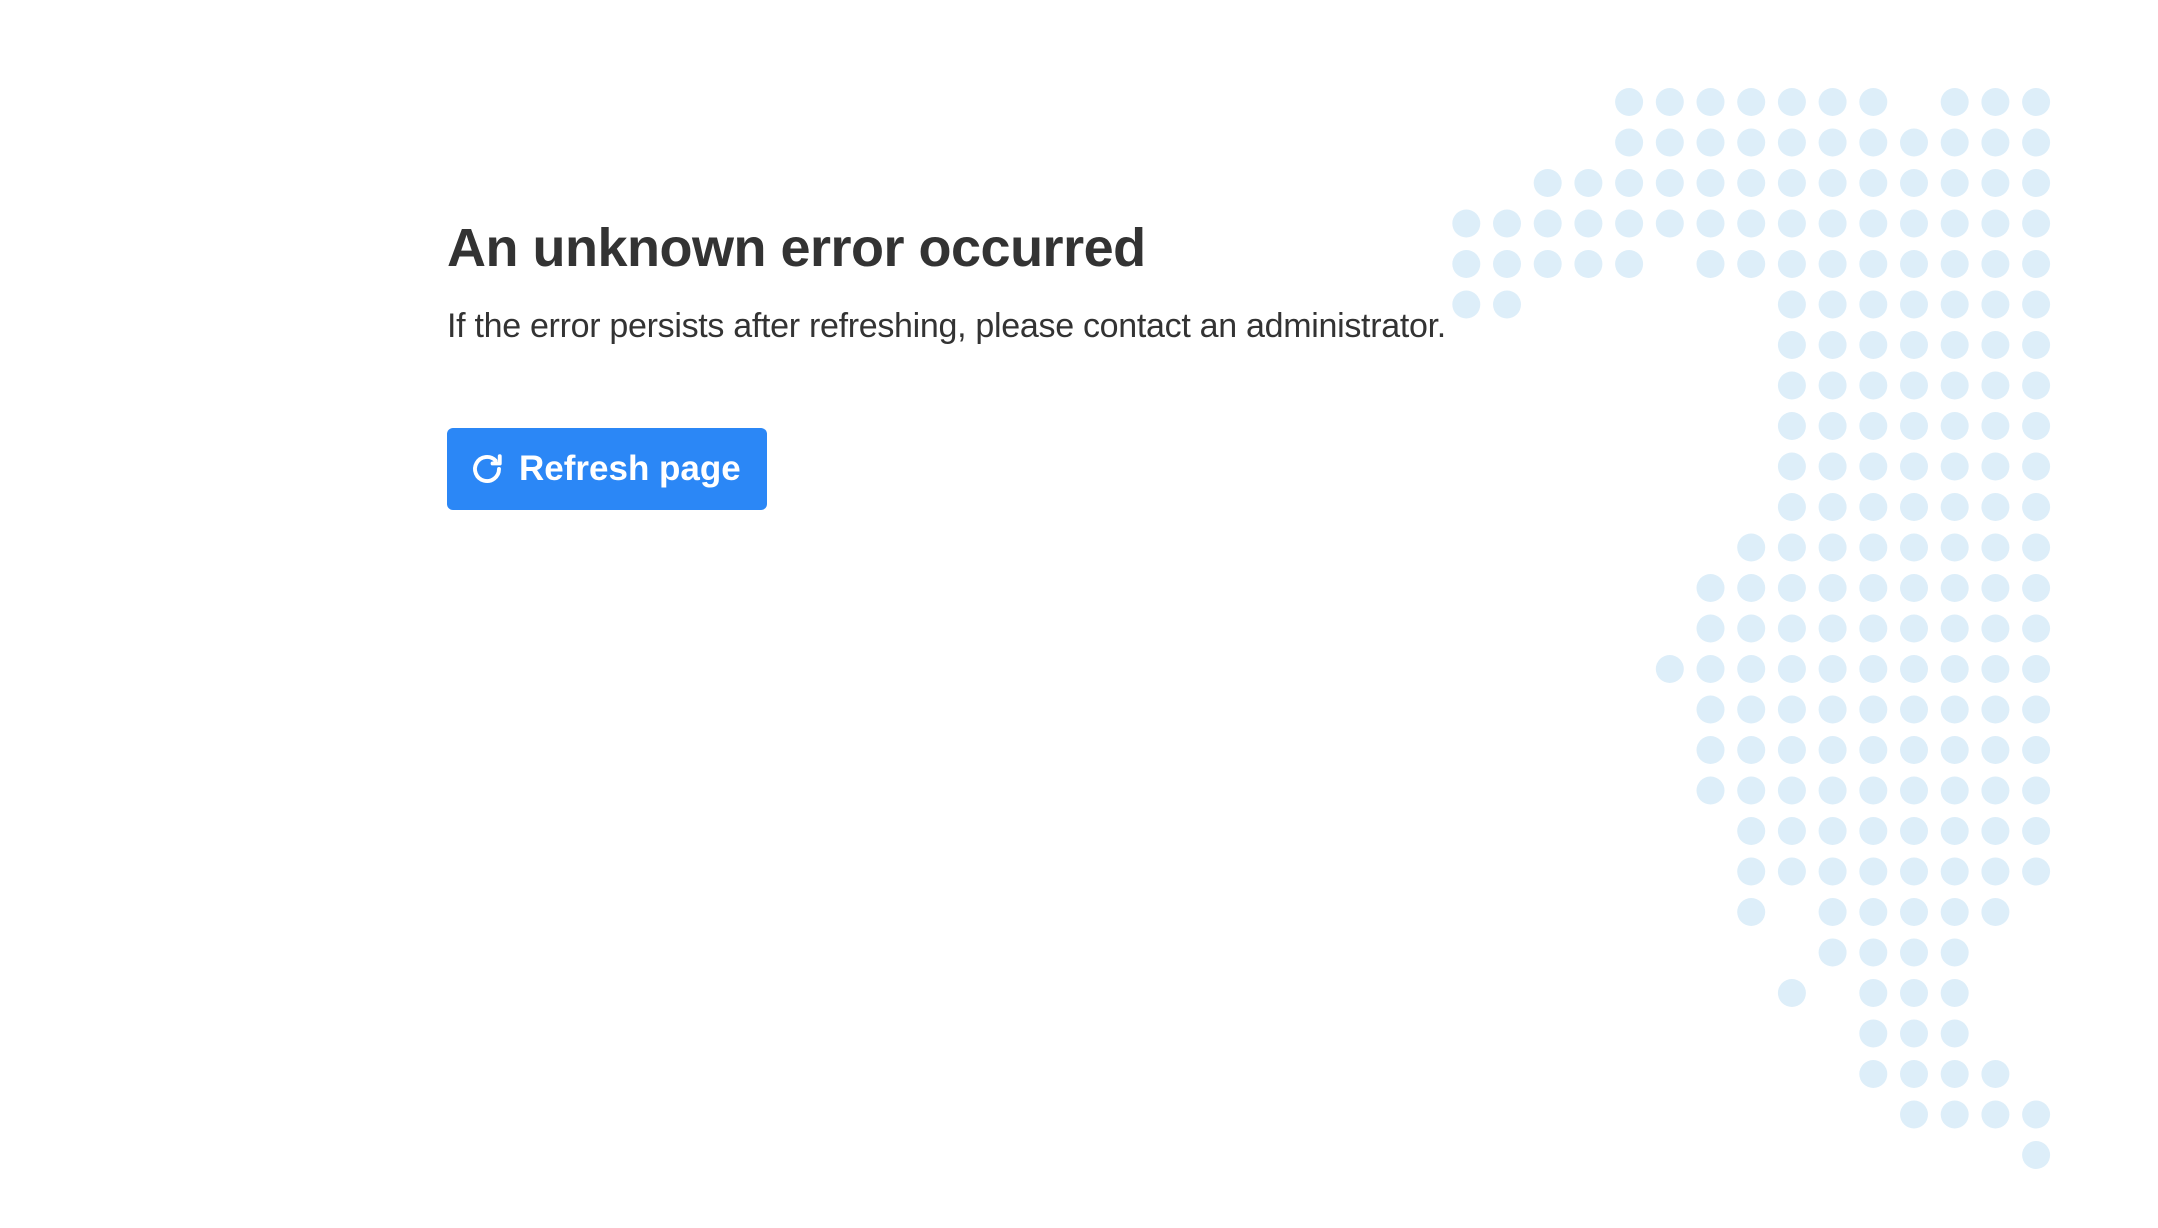 Image resolution: width=2158 pixels, height=1228 pixels. What do you see at coordinates (487, 469) in the screenshot?
I see `refresh-icon` at bounding box center [487, 469].